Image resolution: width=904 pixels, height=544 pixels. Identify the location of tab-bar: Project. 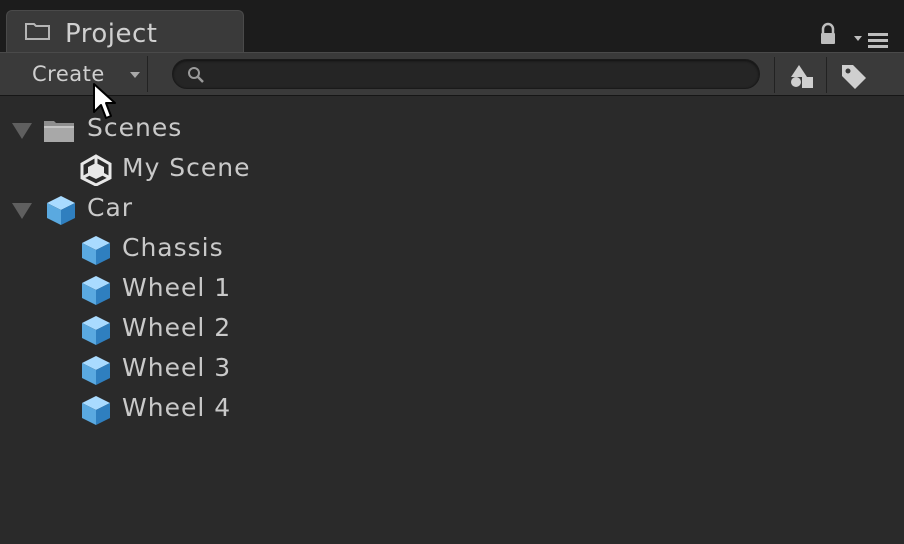
(452, 26).